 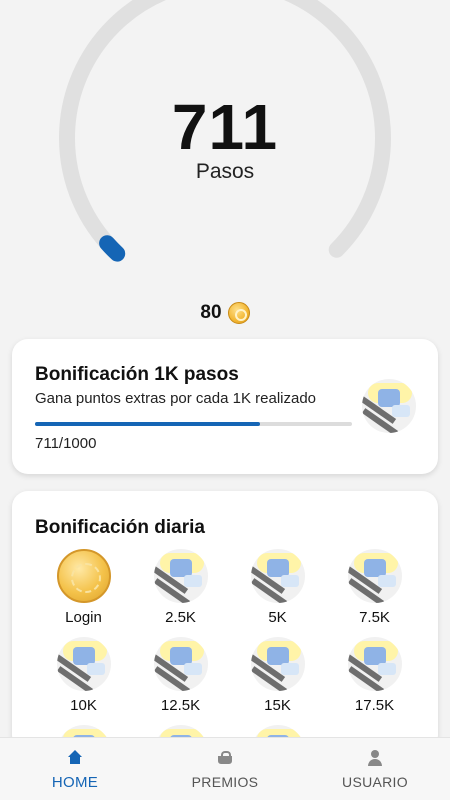 What do you see at coordinates (75, 758) in the screenshot?
I see `home-icon` at bounding box center [75, 758].